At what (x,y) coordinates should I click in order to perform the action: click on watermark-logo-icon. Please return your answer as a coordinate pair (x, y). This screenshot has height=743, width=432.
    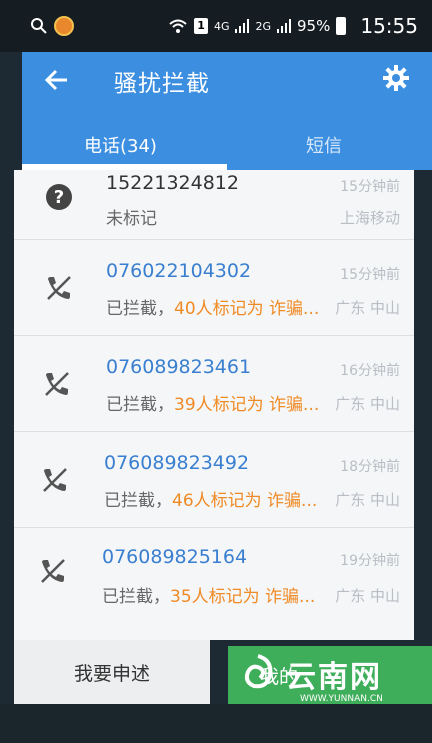
    Looking at the image, I should click on (258, 671).